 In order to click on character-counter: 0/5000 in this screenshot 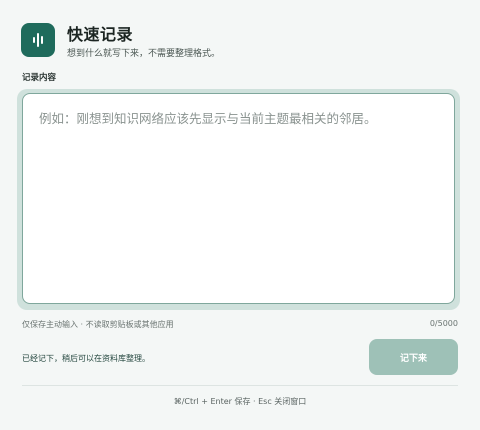, I will do `click(443, 323)`.